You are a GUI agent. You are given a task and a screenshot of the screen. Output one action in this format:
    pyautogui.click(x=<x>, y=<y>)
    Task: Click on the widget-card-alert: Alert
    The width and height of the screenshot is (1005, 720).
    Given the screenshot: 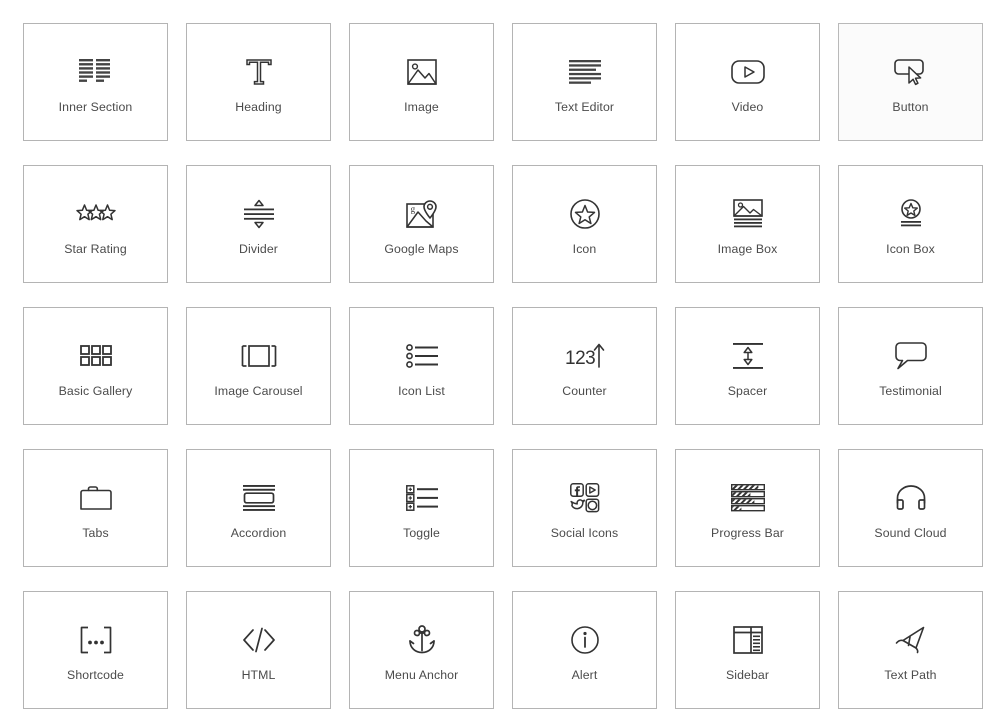 What is the action you would take?
    pyautogui.click(x=584, y=650)
    